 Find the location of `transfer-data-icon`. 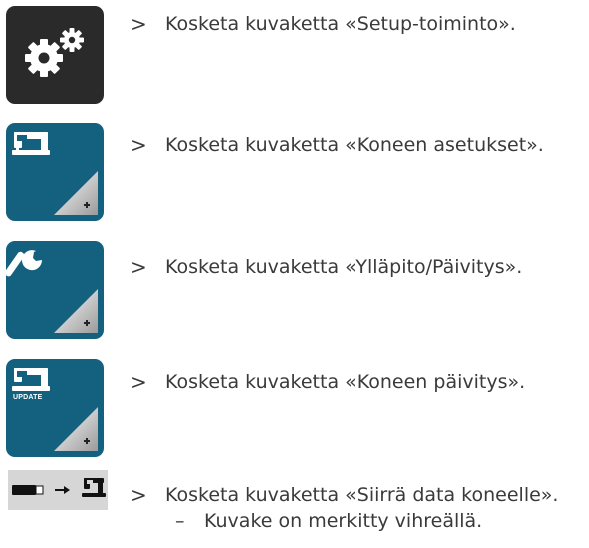

transfer-data-icon is located at coordinates (58, 490).